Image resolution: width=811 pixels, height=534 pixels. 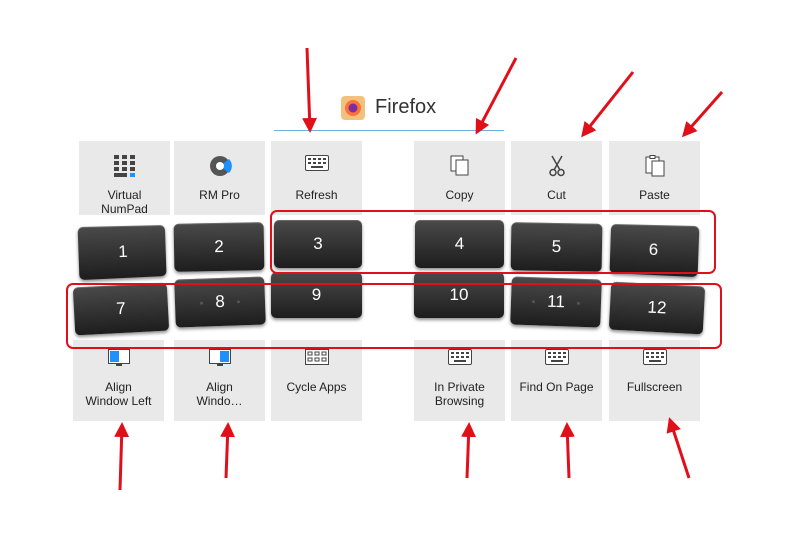 What do you see at coordinates (703, 114) in the screenshot?
I see `arrow-down-paste` at bounding box center [703, 114].